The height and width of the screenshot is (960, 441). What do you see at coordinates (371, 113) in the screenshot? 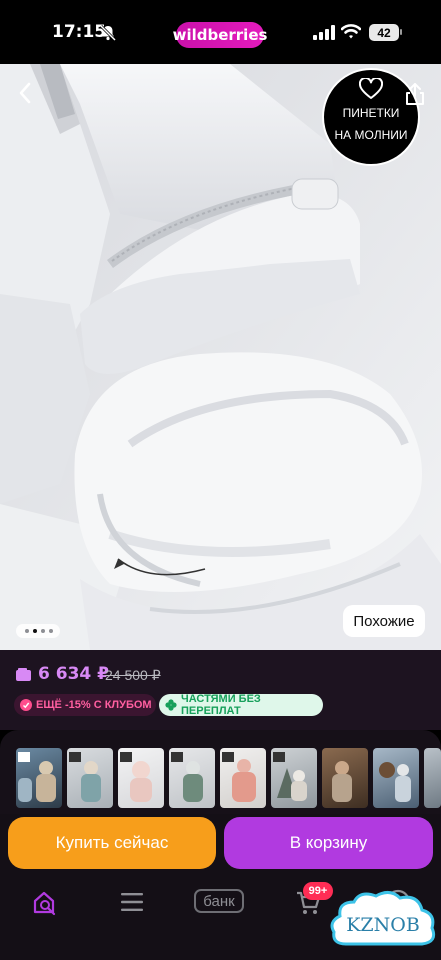
I see `badge-line-1: ПИНЕТКИ` at bounding box center [371, 113].